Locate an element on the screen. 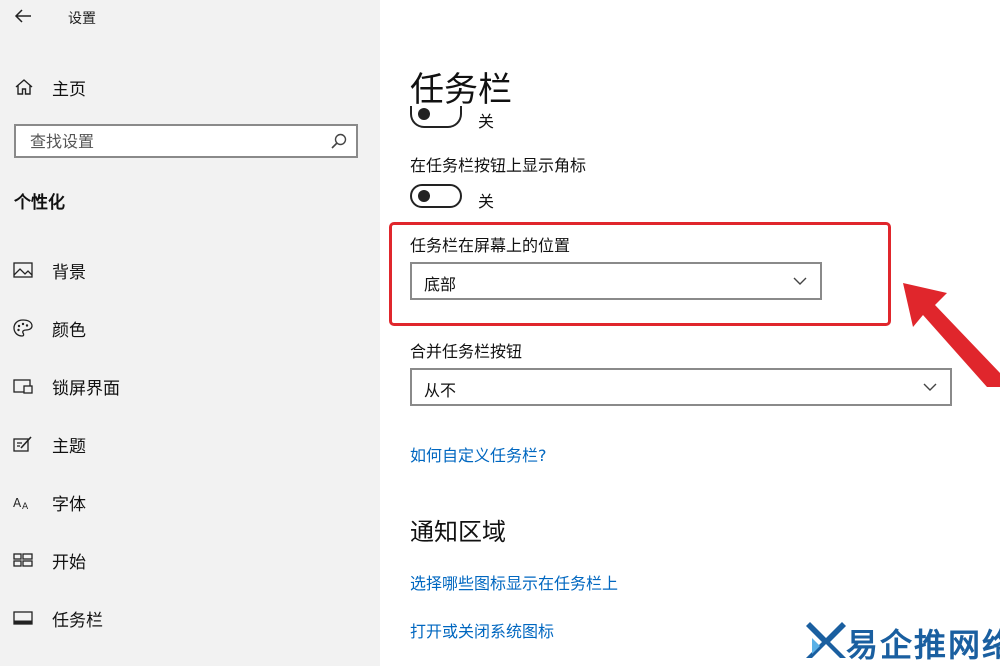  partial-toggle-state: 关 is located at coordinates (486, 121).